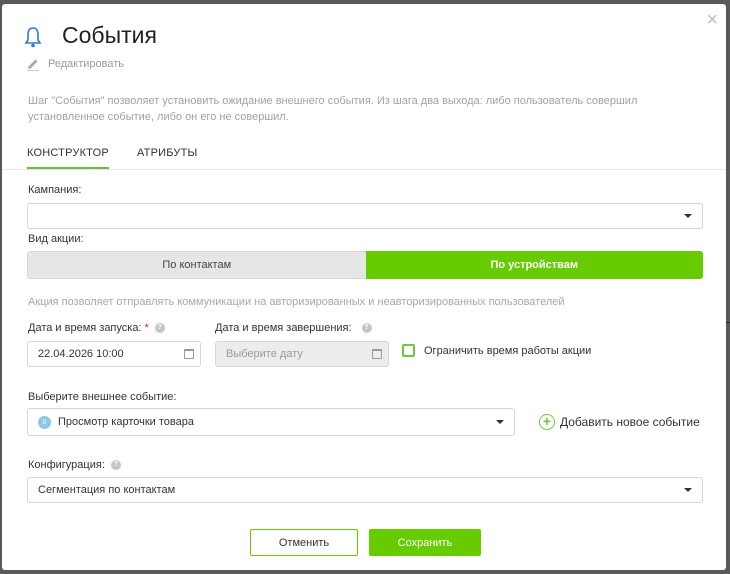  I want to click on action-type-contacts: По контактам, so click(196, 265).